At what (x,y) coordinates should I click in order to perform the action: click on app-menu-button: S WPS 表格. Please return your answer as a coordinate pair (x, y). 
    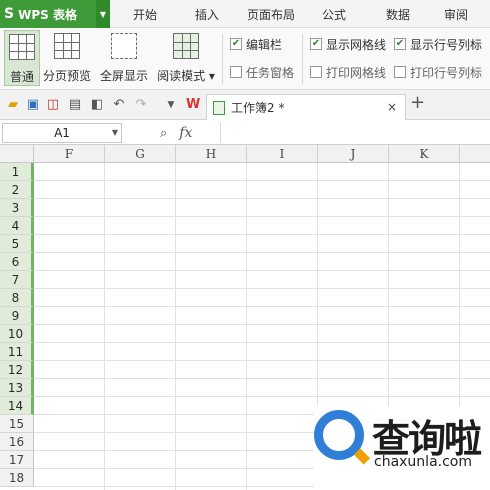
    Looking at the image, I should click on (48, 14).